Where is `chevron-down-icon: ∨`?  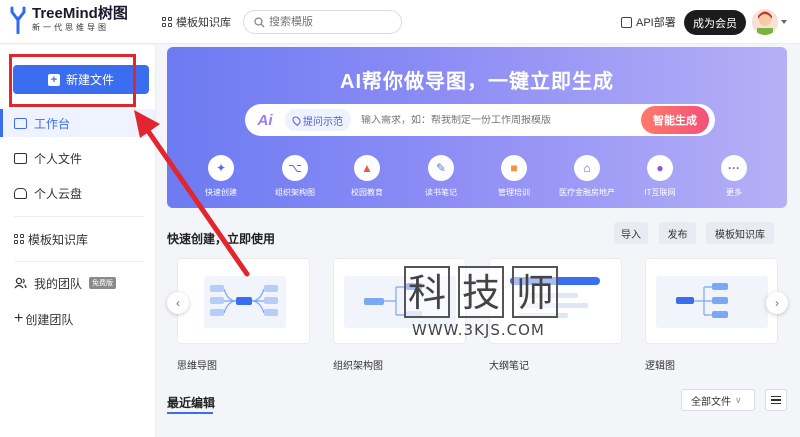
chevron-down-icon: ∨ is located at coordinates (738, 399).